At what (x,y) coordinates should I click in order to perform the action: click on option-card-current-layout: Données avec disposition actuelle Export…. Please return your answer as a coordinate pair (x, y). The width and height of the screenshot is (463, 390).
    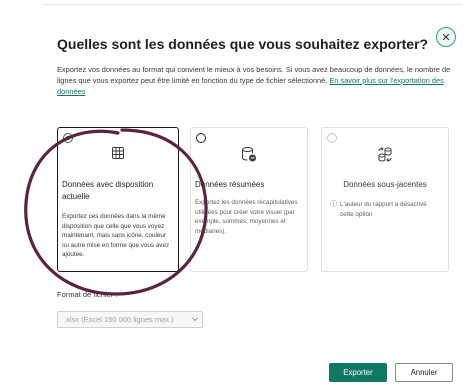
    Looking at the image, I should click on (118, 199).